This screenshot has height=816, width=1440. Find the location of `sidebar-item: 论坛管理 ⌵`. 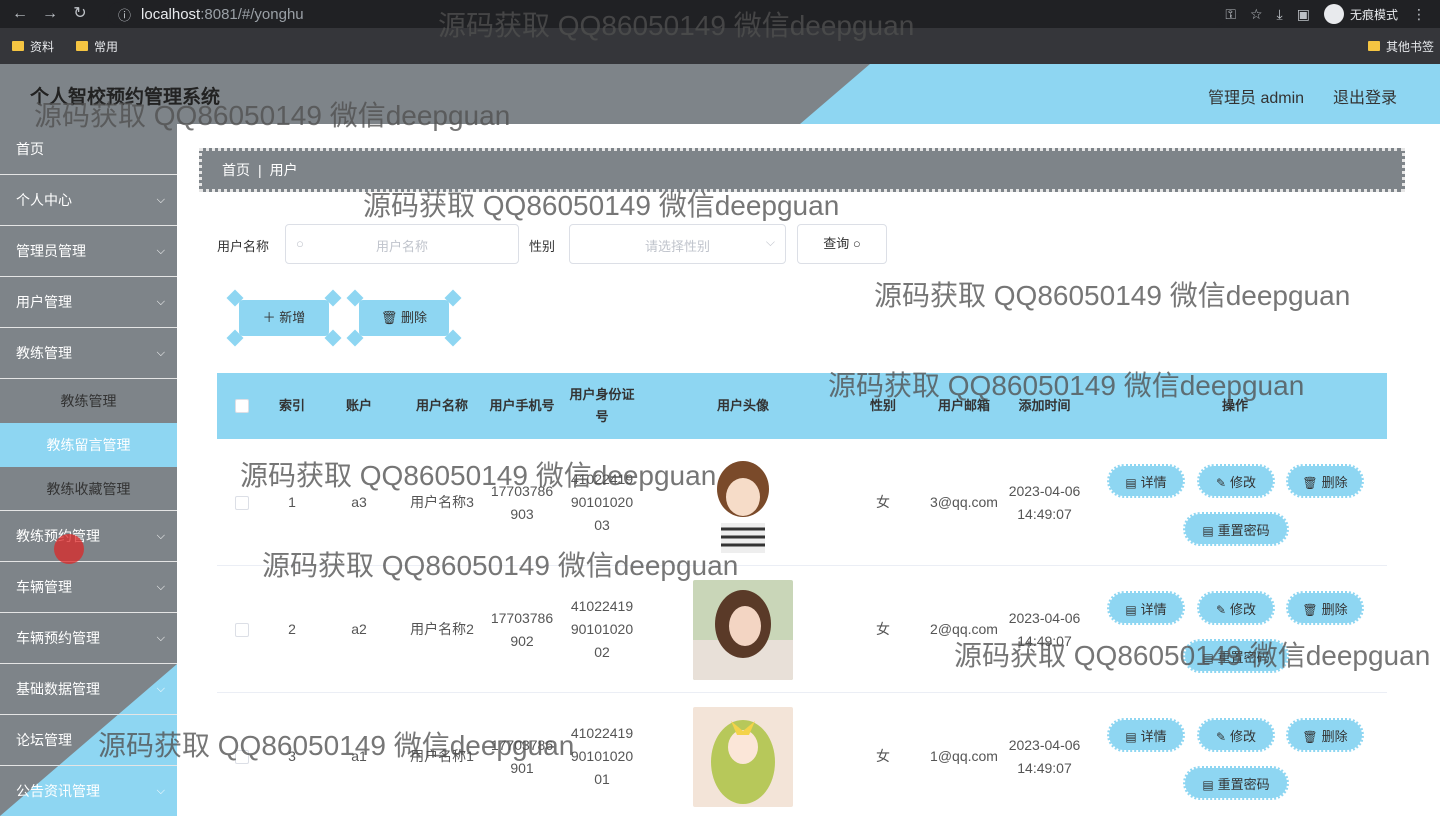

sidebar-item: 论坛管理 ⌵ is located at coordinates (88, 740).